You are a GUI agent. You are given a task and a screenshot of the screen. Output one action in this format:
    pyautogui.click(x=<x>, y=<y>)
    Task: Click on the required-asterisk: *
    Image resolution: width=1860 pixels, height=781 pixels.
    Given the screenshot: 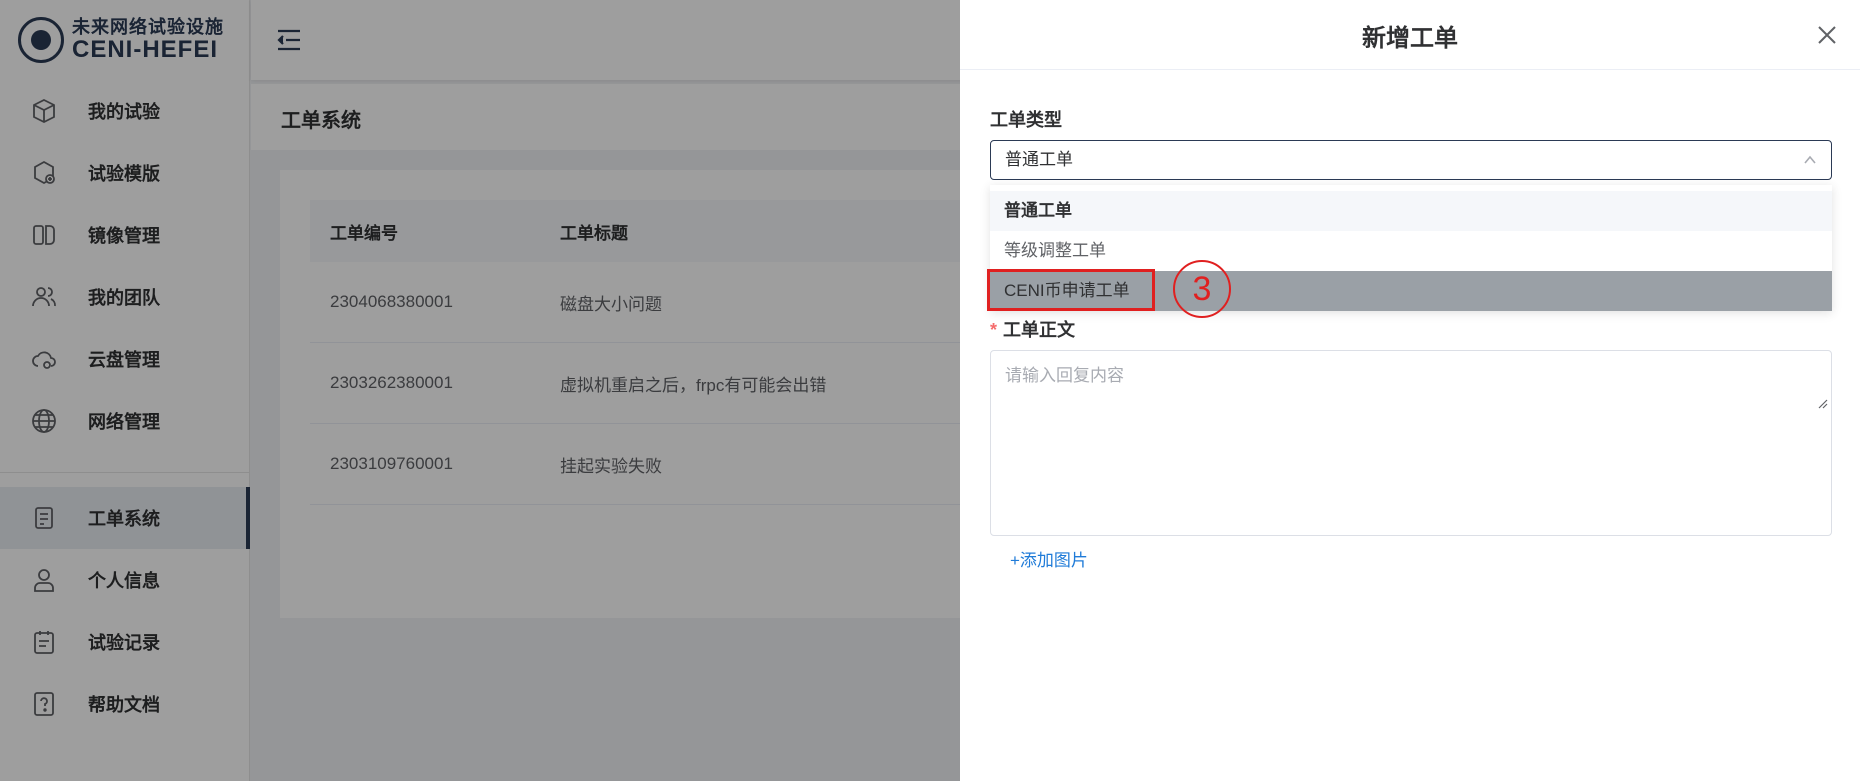 What is the action you would take?
    pyautogui.click(x=994, y=330)
    